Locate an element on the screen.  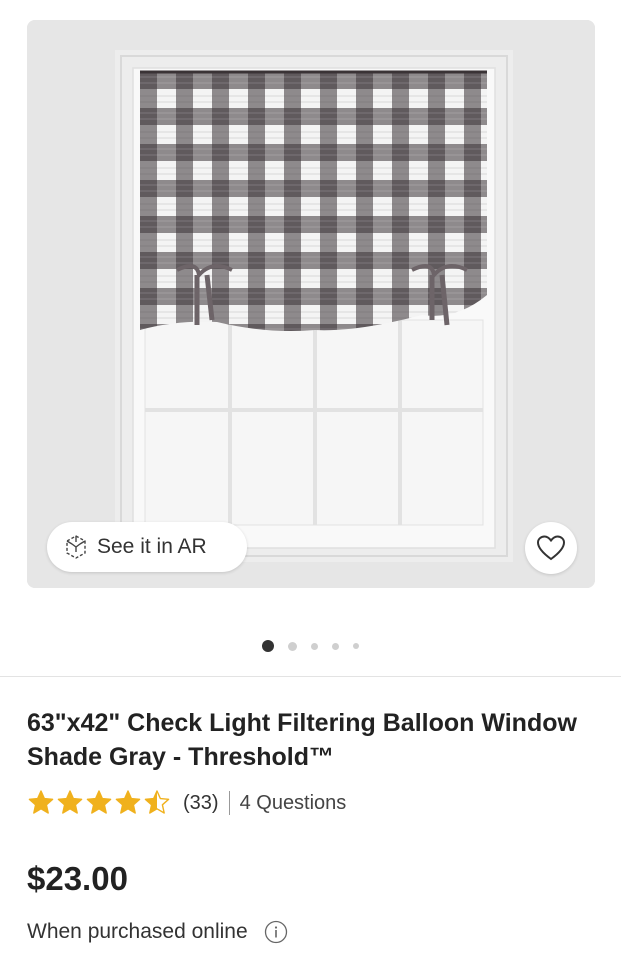
favorite-button is located at coordinates (551, 548).